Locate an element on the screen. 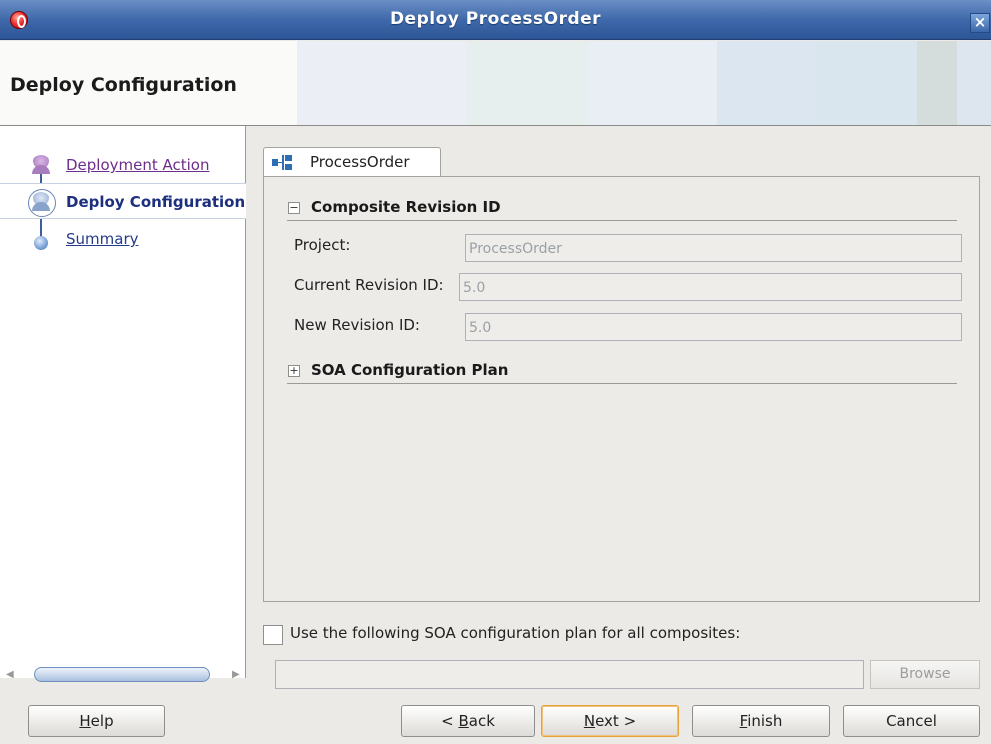 This screenshot has height=744, width=991. scrollbar-thumb is located at coordinates (122, 674).